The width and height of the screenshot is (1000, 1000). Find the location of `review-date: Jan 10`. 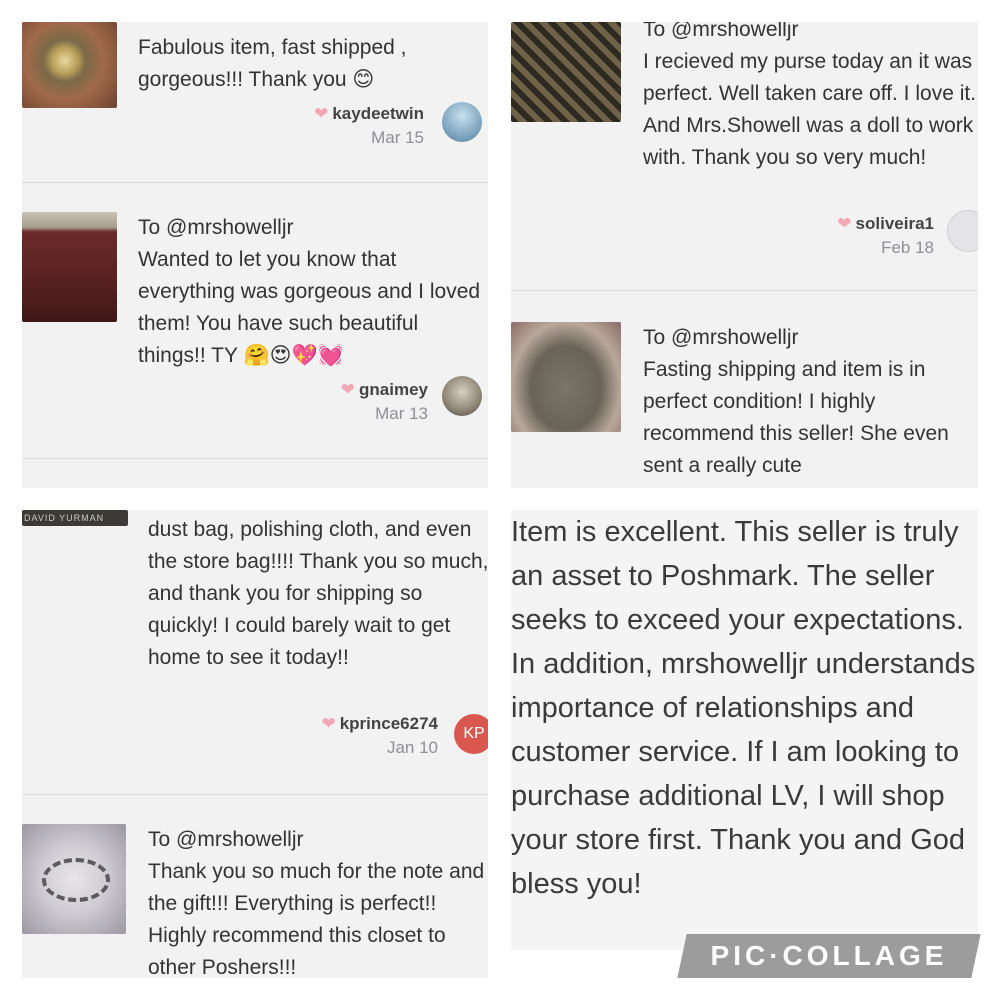

review-date: Jan 10 is located at coordinates (412, 747).